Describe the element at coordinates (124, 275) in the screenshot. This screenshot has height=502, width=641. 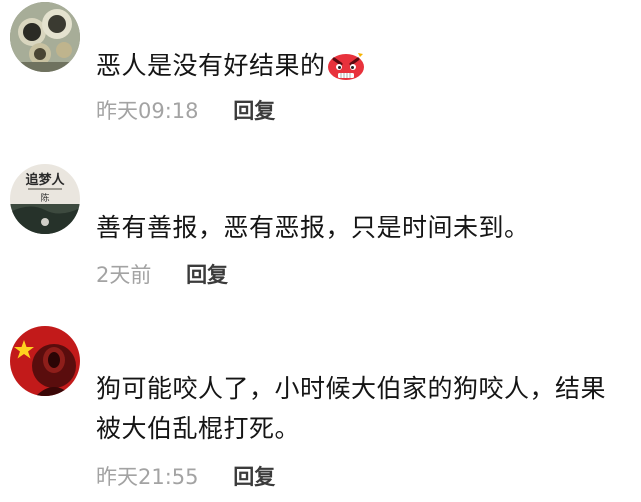
I see `comment-time: 2天前` at that location.